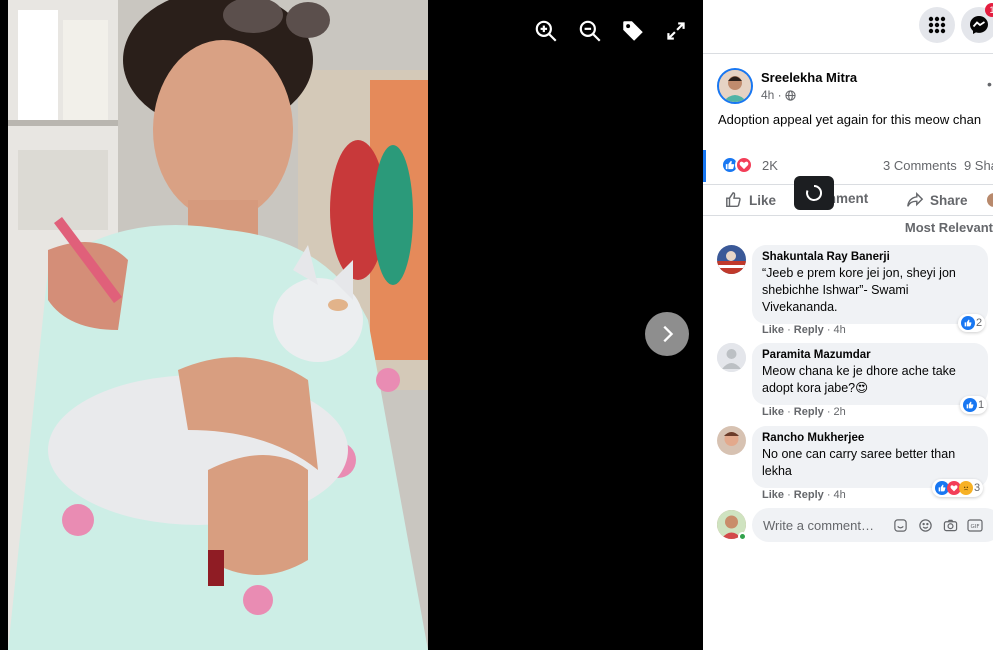 The image size is (993, 650). I want to click on comment-time: 2h, so click(840, 412).